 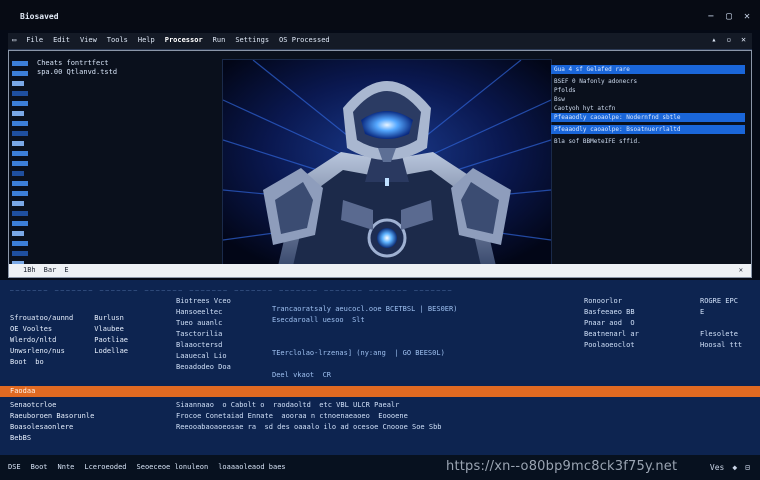 What do you see at coordinates (565, 90) in the screenshot?
I see `info-row-3: Pfolds` at bounding box center [565, 90].